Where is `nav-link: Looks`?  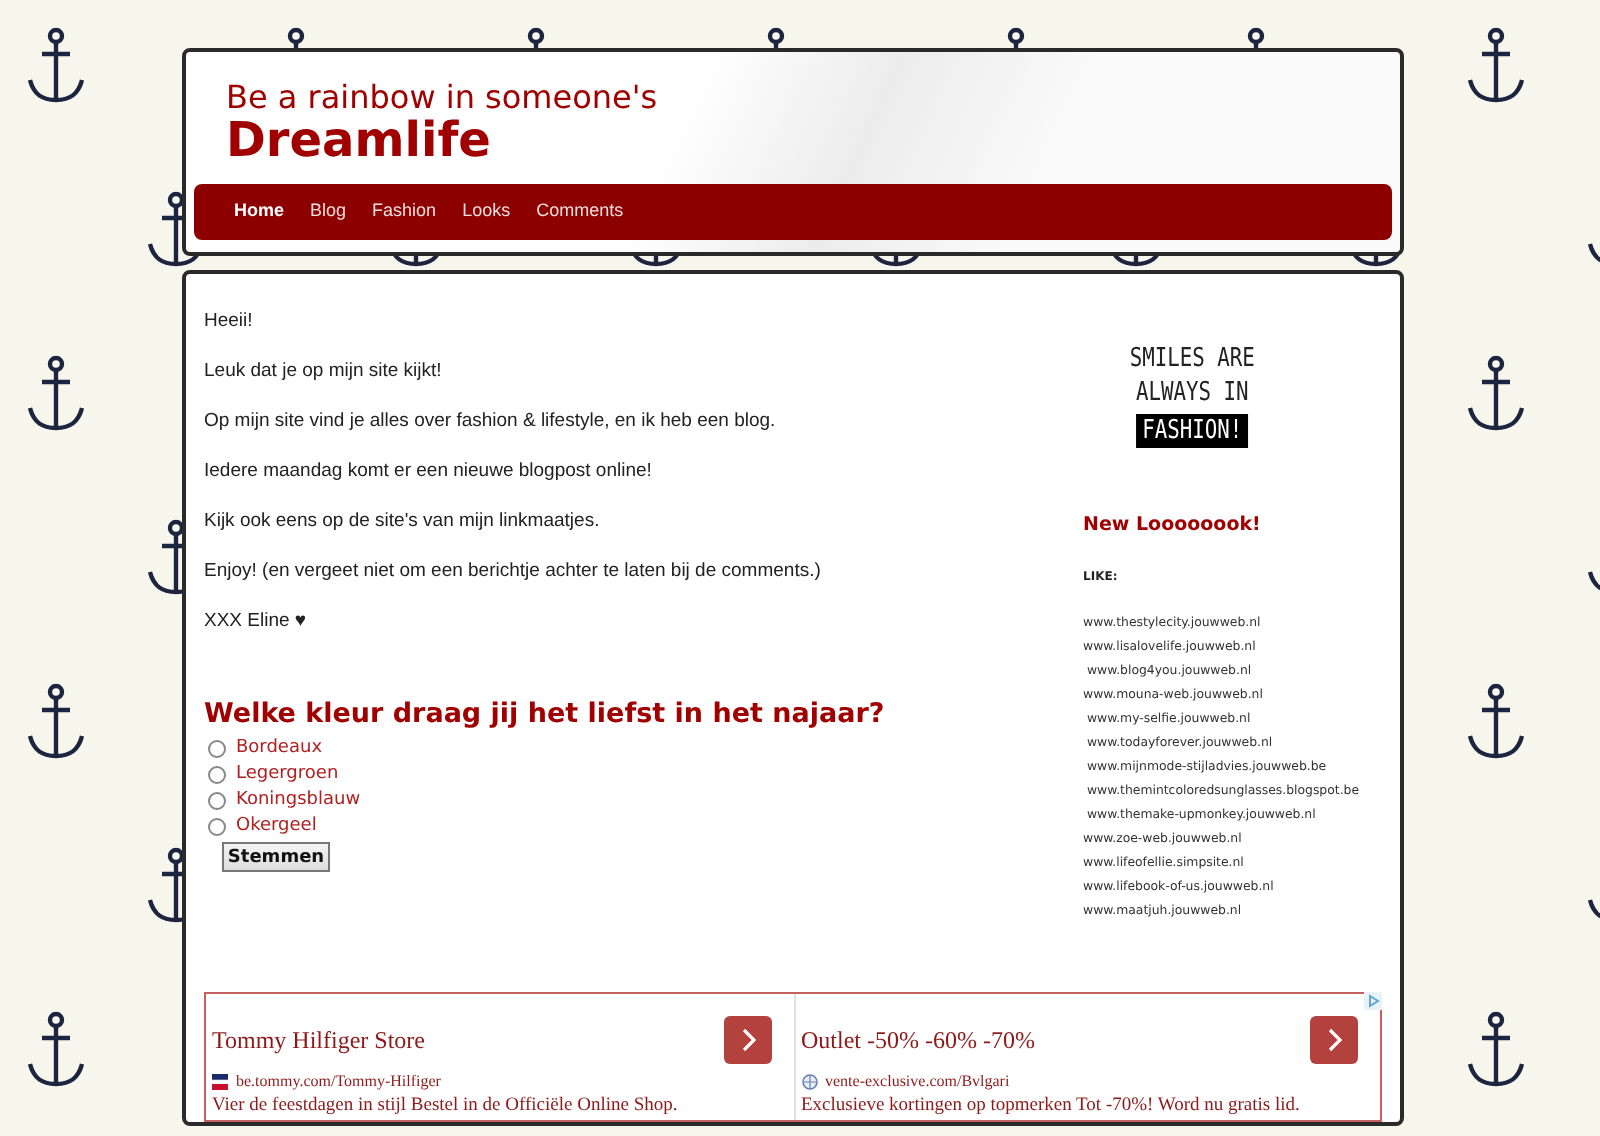 nav-link: Looks is located at coordinates (486, 212).